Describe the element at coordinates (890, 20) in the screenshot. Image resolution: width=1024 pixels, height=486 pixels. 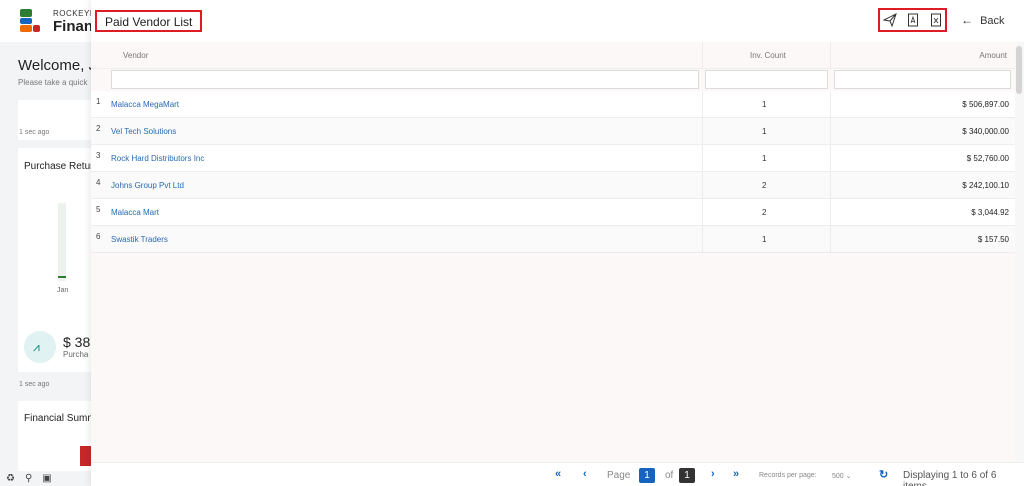
I see `send-icon` at that location.